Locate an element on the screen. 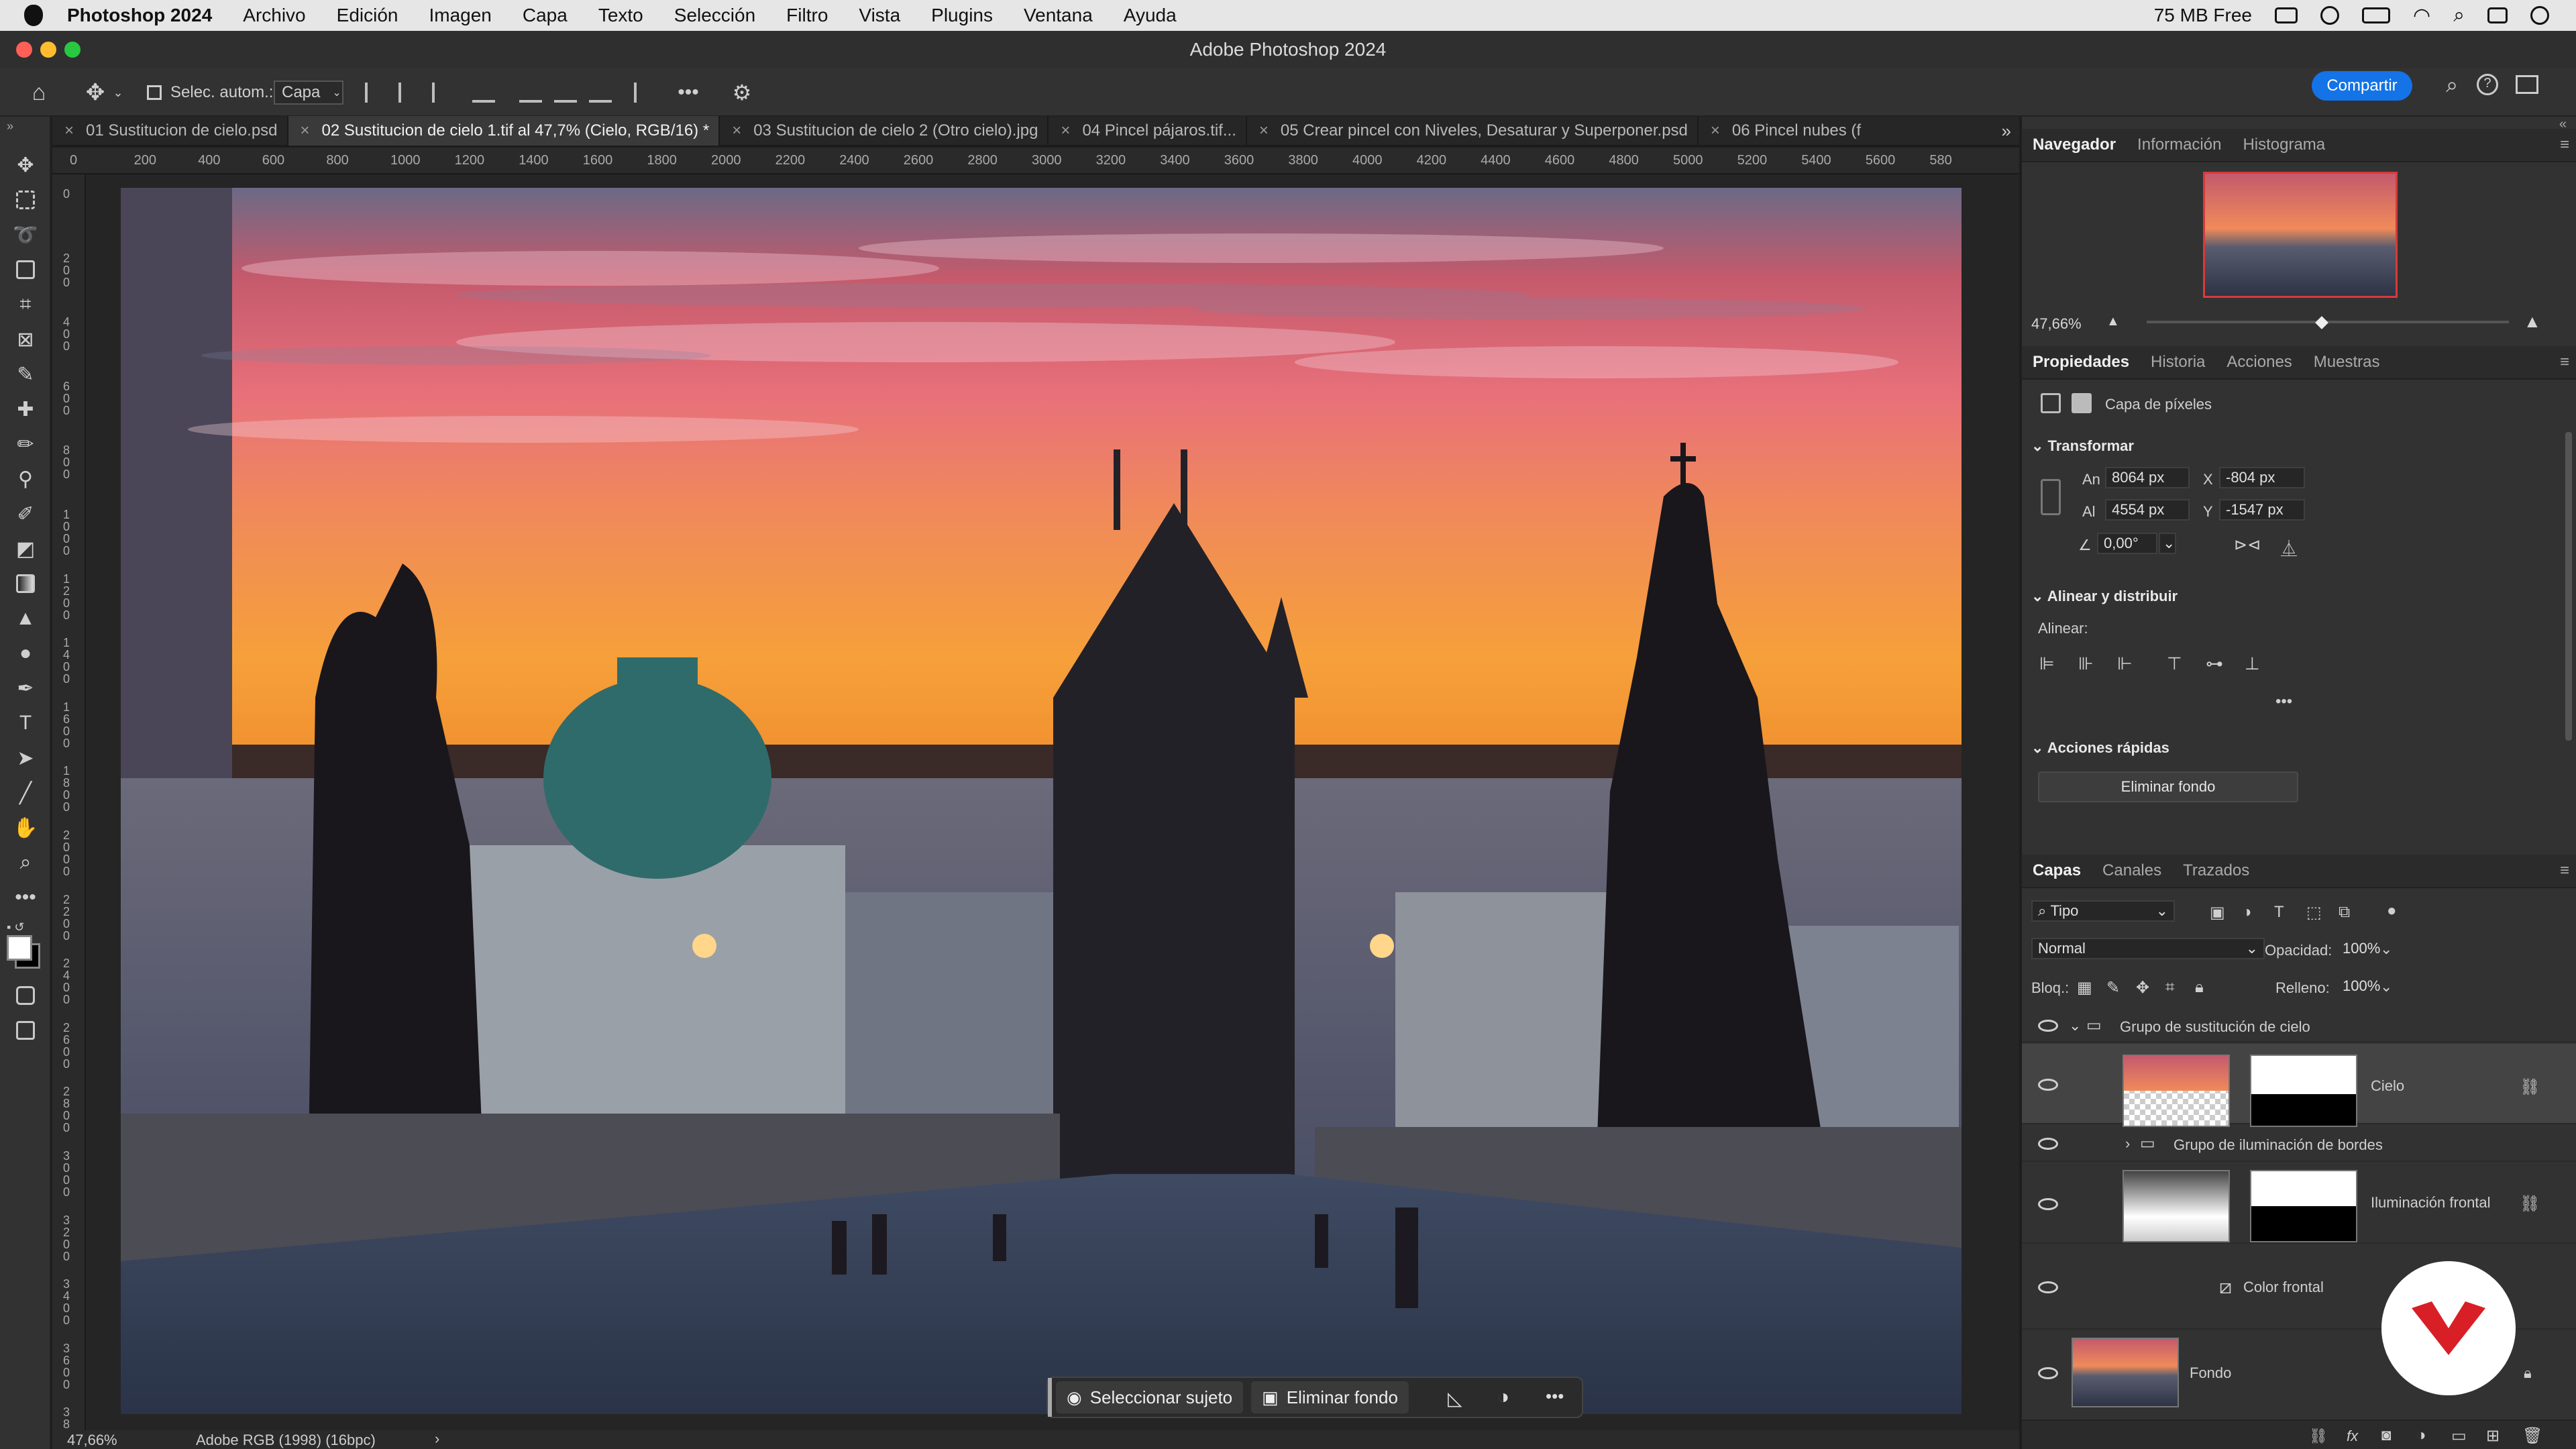  filter-smart-object-icon: ⧉ is located at coordinates (2344, 912).